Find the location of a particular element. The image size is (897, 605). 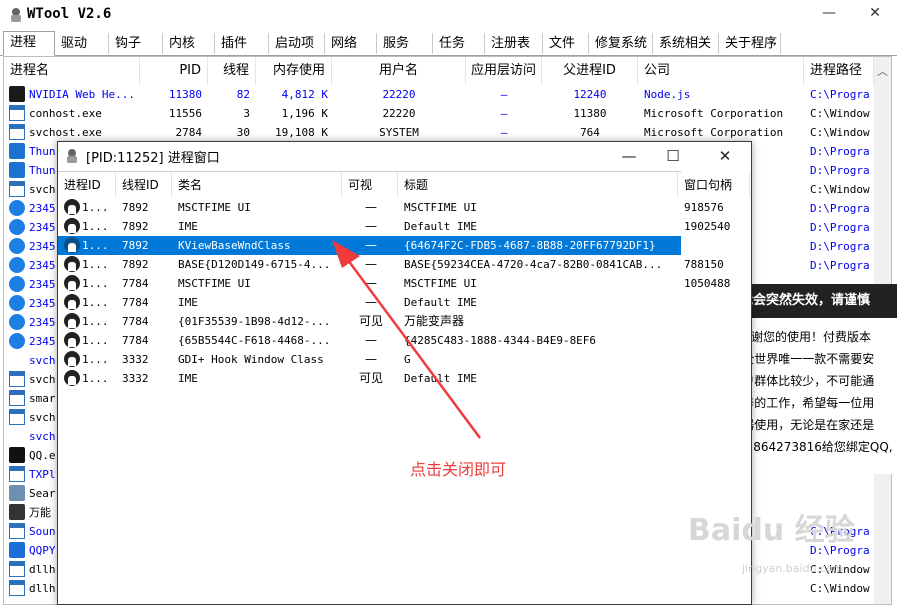

wtool-logo-icon is located at coordinates (16, 15).